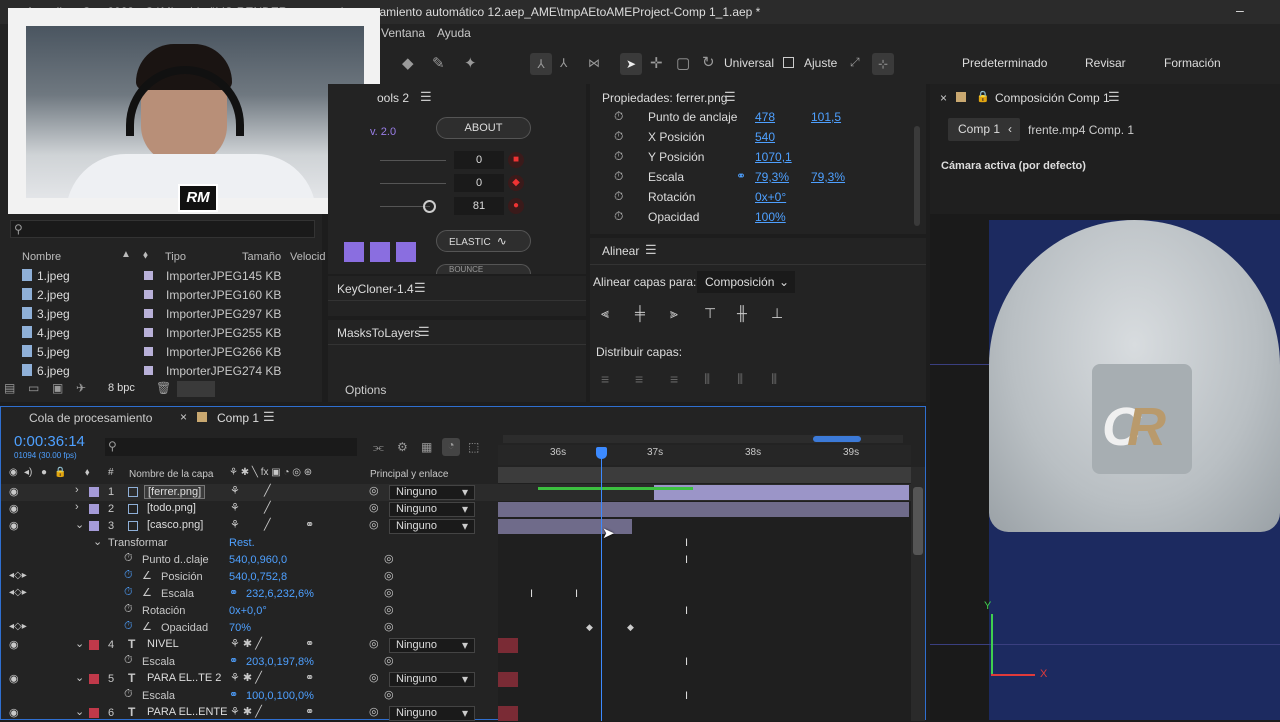 The height and width of the screenshot is (722, 1280). Describe the element at coordinates (280, 696) in the screenshot. I see `property-value: 100,0,100,0%` at that location.